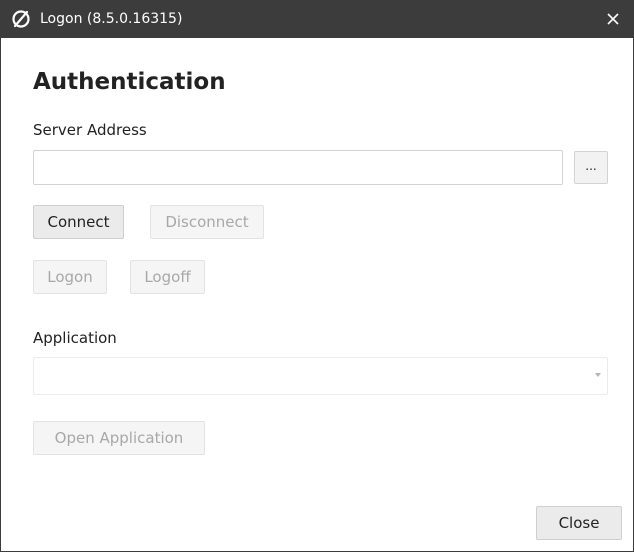  Describe the element at coordinates (70, 277) in the screenshot. I see `logon-button: Logon` at that location.